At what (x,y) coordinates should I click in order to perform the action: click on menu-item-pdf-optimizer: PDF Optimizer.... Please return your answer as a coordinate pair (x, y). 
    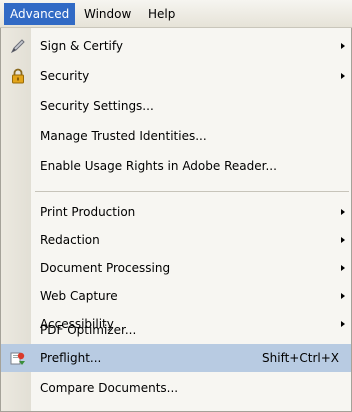
    Looking at the image, I should click on (176, 330).